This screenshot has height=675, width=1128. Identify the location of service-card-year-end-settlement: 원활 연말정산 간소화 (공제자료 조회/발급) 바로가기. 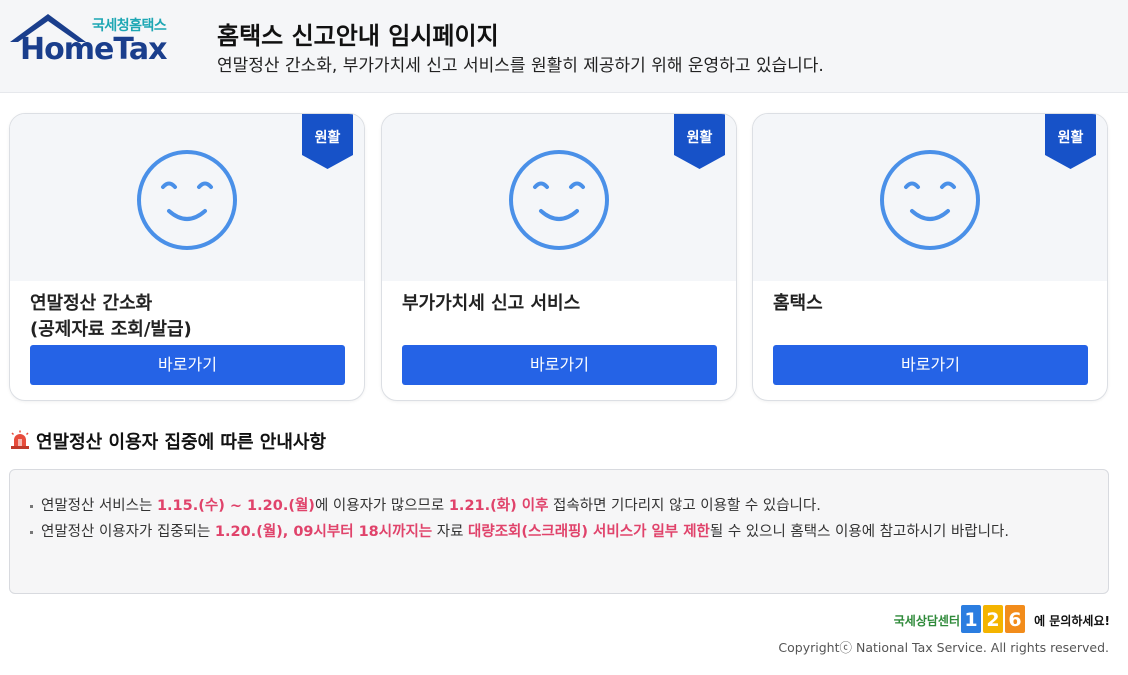
(187, 257).